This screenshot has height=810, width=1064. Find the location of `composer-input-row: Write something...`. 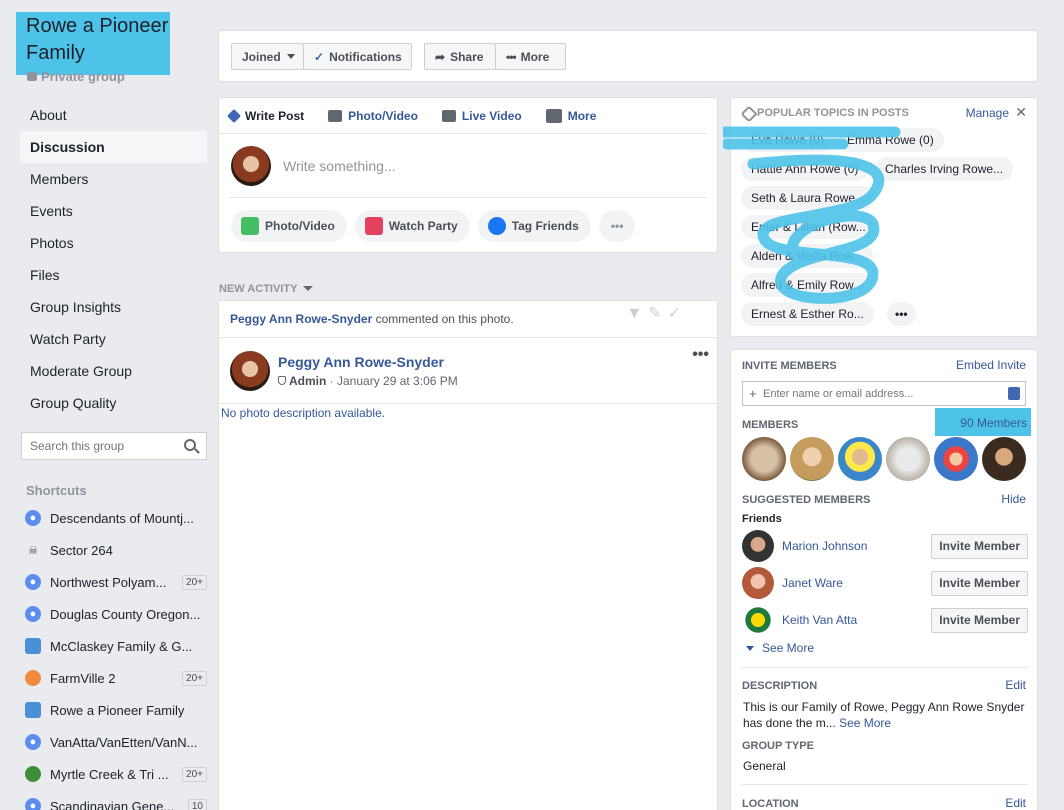

composer-input-row: Write something... is located at coordinates (468, 166).